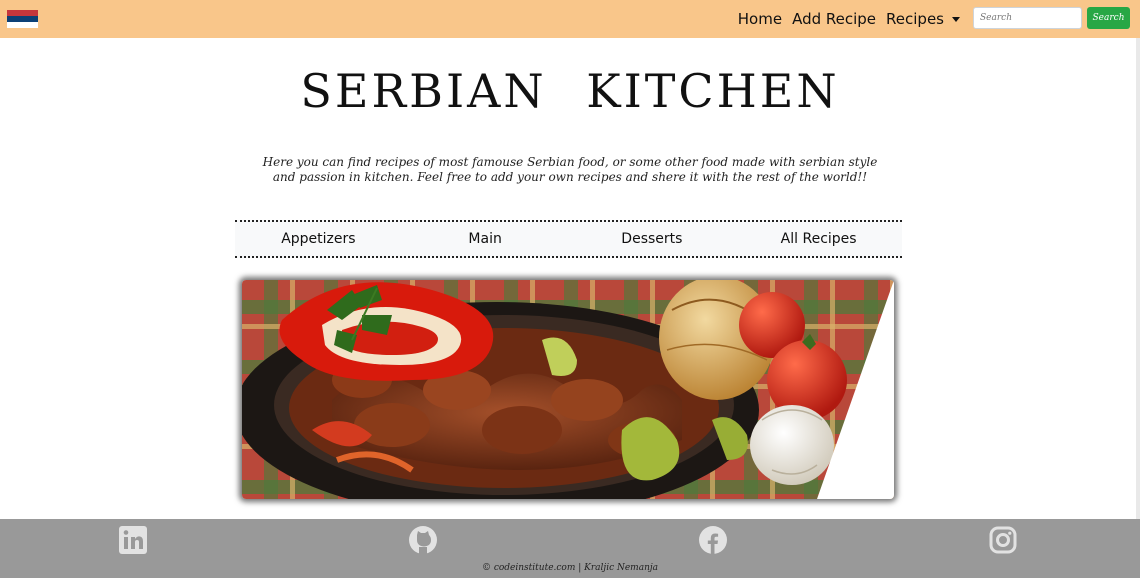 The height and width of the screenshot is (578, 1140). I want to click on instagram-icon, so click(1003, 540).